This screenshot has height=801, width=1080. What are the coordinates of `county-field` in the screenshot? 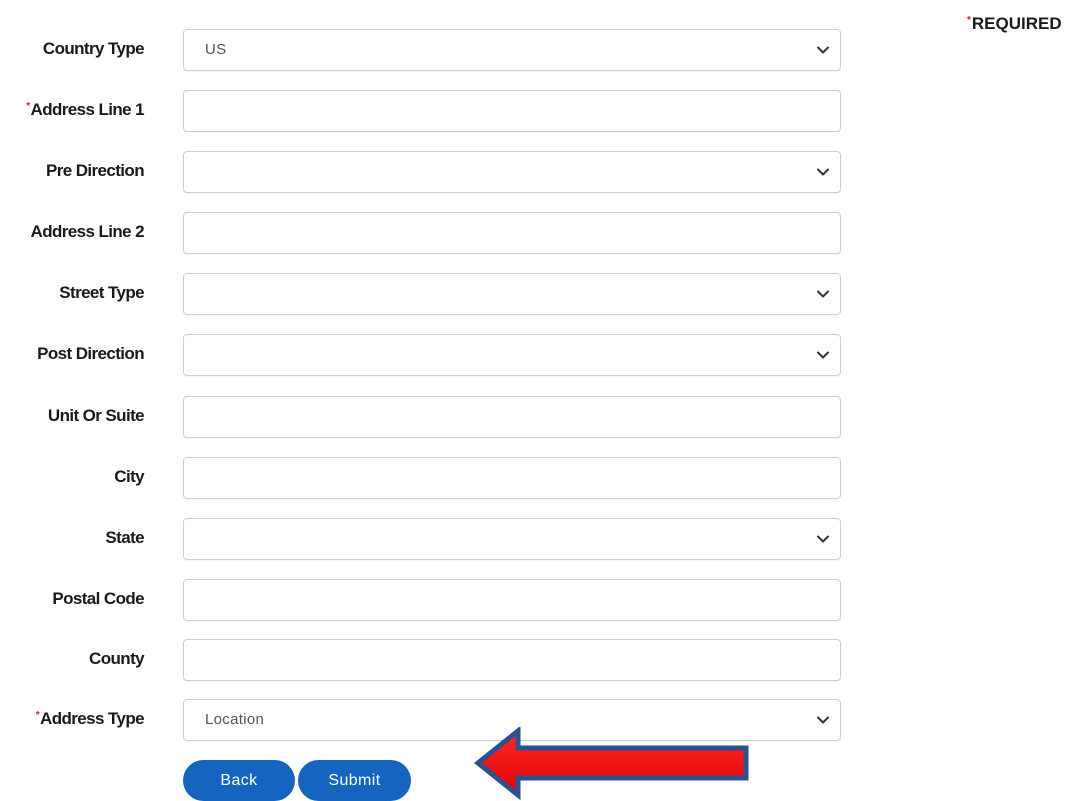 It's located at (512, 660).